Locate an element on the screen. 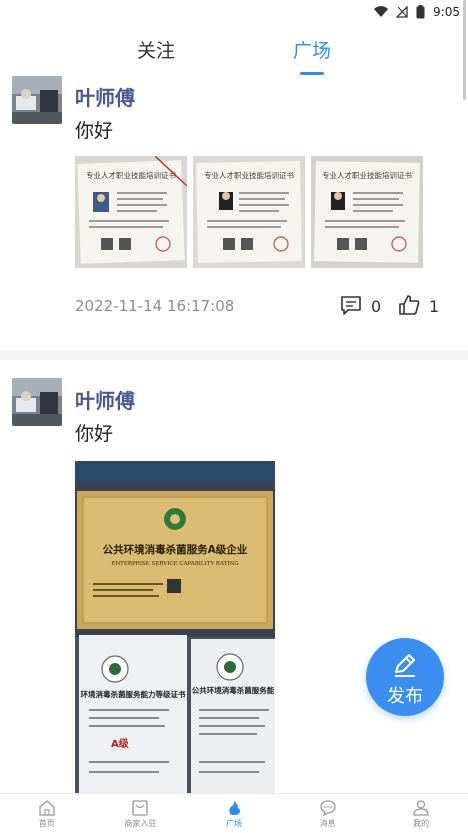 The image size is (468, 833). signal-icon is located at coordinates (402, 12).